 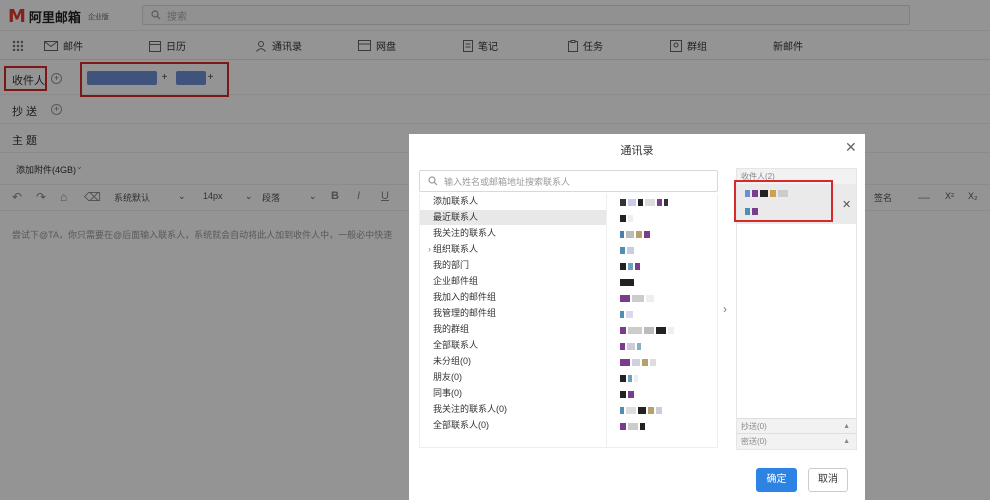 I want to click on close-icon: ✕, so click(x=851, y=147).